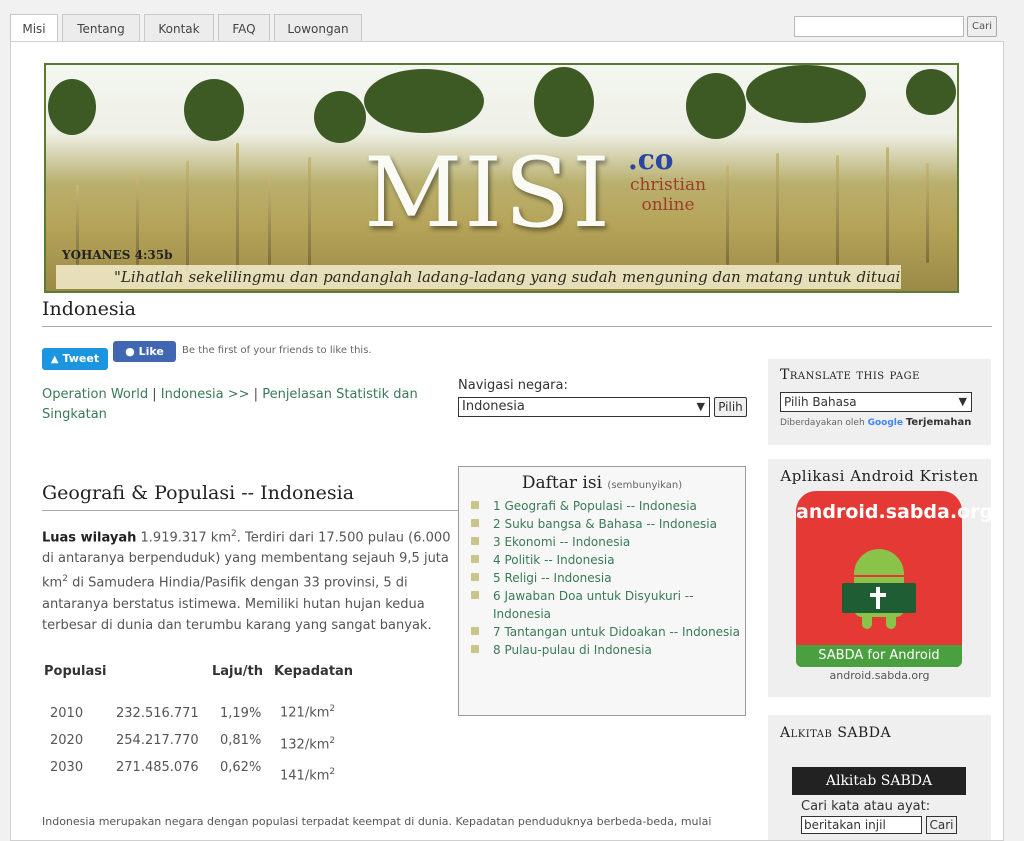 The height and width of the screenshot is (841, 1024). What do you see at coordinates (608, 650) in the screenshot?
I see `toc-item: 8 Pulau-pulau di Indonesia` at bounding box center [608, 650].